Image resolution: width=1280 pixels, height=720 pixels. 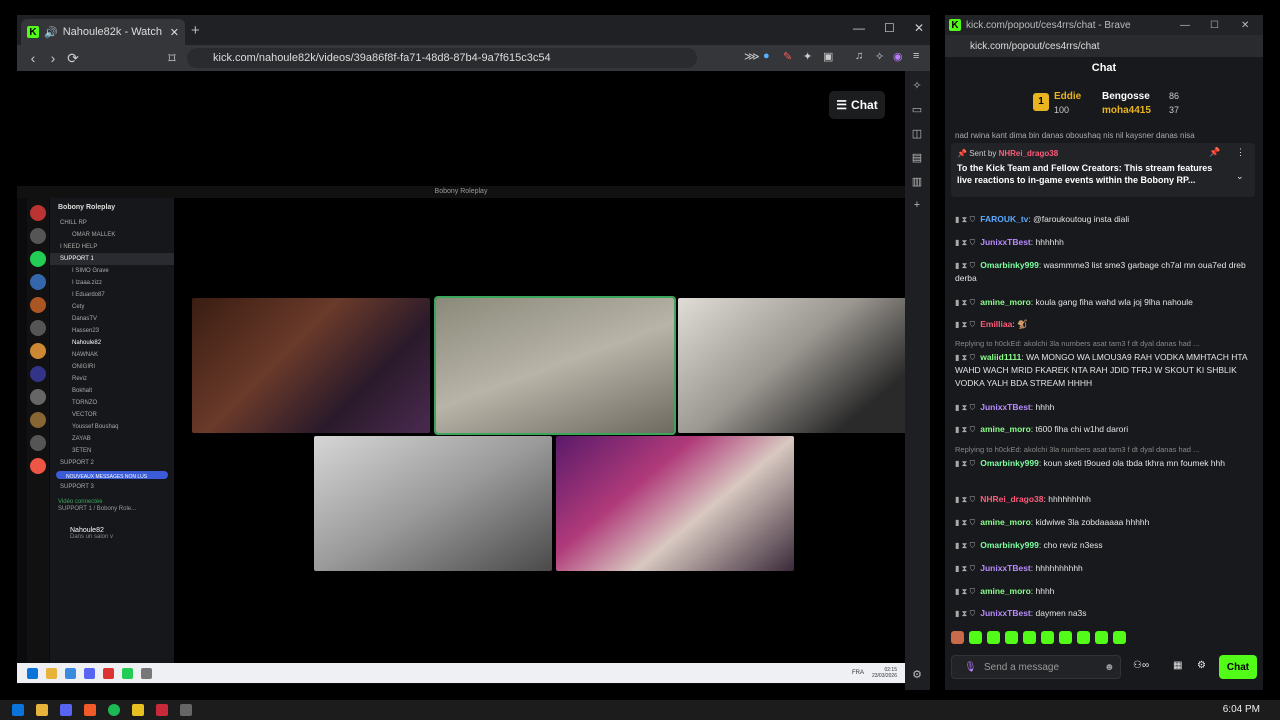 I want to click on store-icon: ▦, so click(x=1177, y=665).